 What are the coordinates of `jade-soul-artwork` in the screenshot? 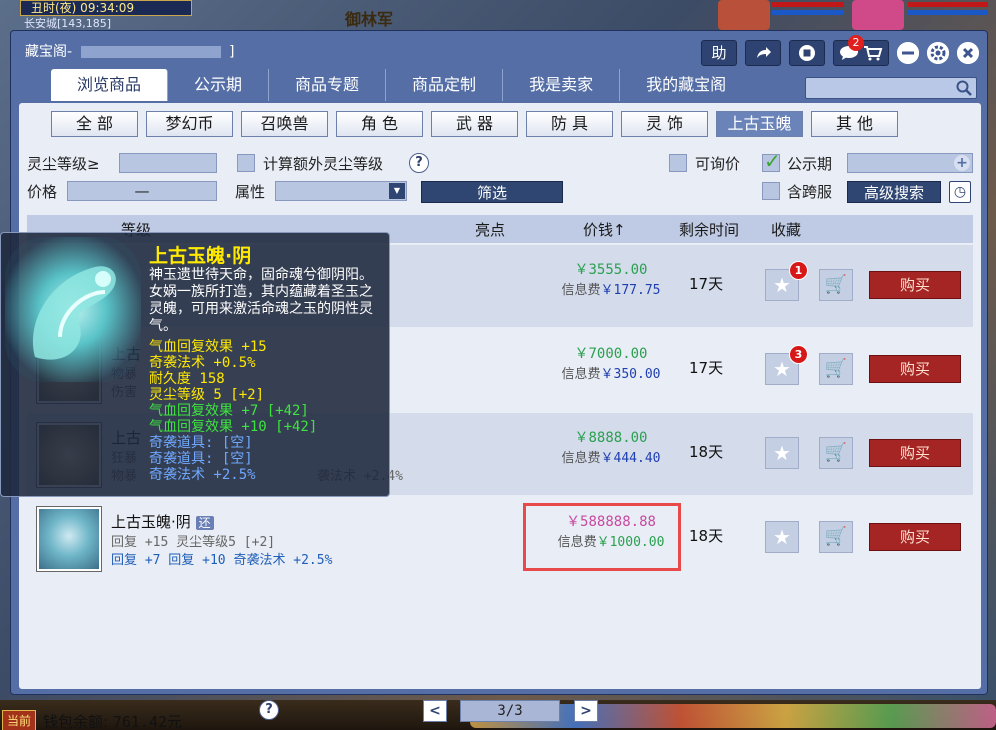 It's located at (73, 309).